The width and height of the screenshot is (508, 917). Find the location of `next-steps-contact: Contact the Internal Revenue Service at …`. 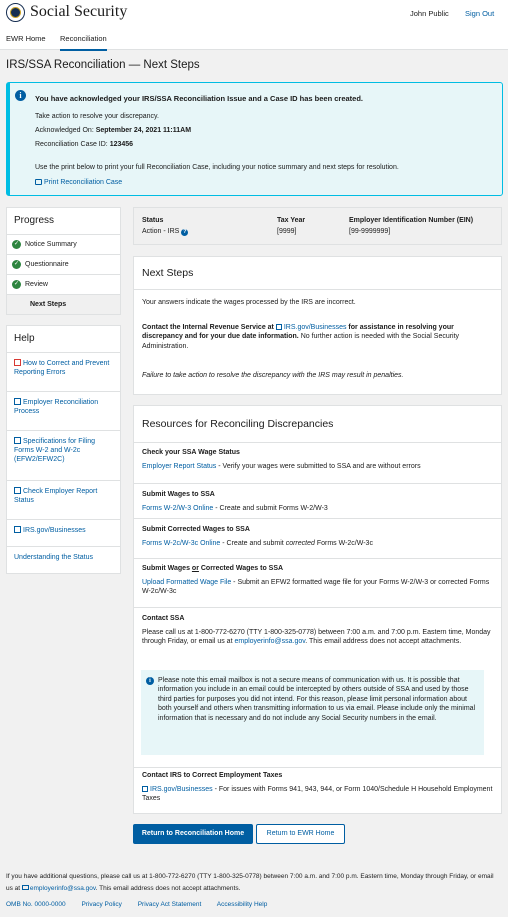

next-steps-contact: Contact the Internal Revenue Service at … is located at coordinates (301, 337).